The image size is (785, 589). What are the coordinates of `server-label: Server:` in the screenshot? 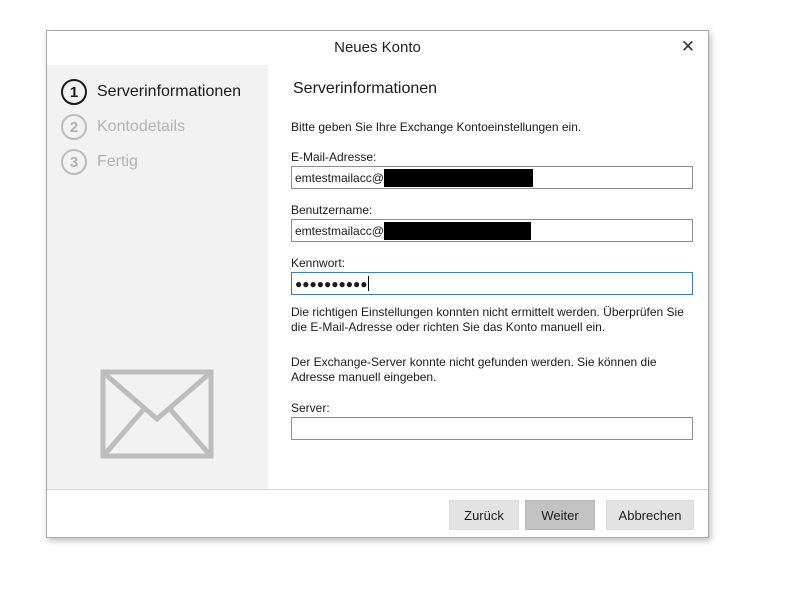 It's located at (310, 408).